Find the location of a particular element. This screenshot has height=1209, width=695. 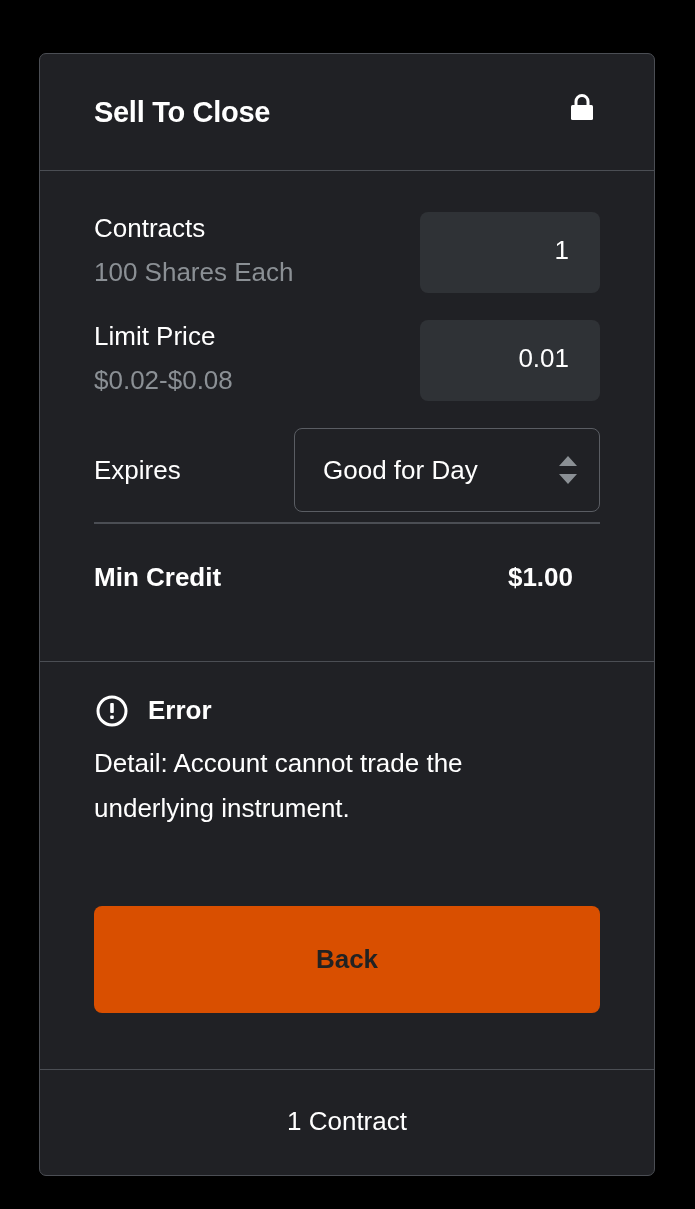

field-hint: $0.02-$0.08 is located at coordinates (163, 380).